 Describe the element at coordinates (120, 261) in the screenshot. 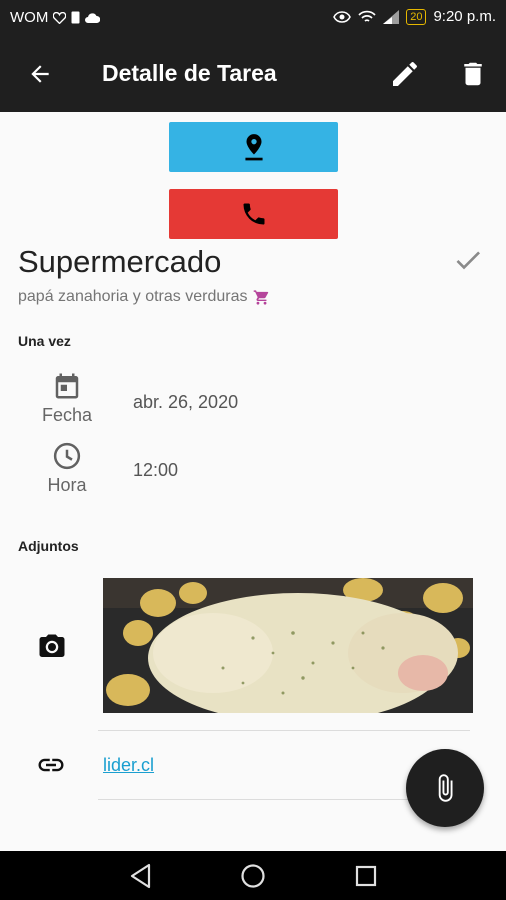

I see `task-title: Supermercado` at that location.